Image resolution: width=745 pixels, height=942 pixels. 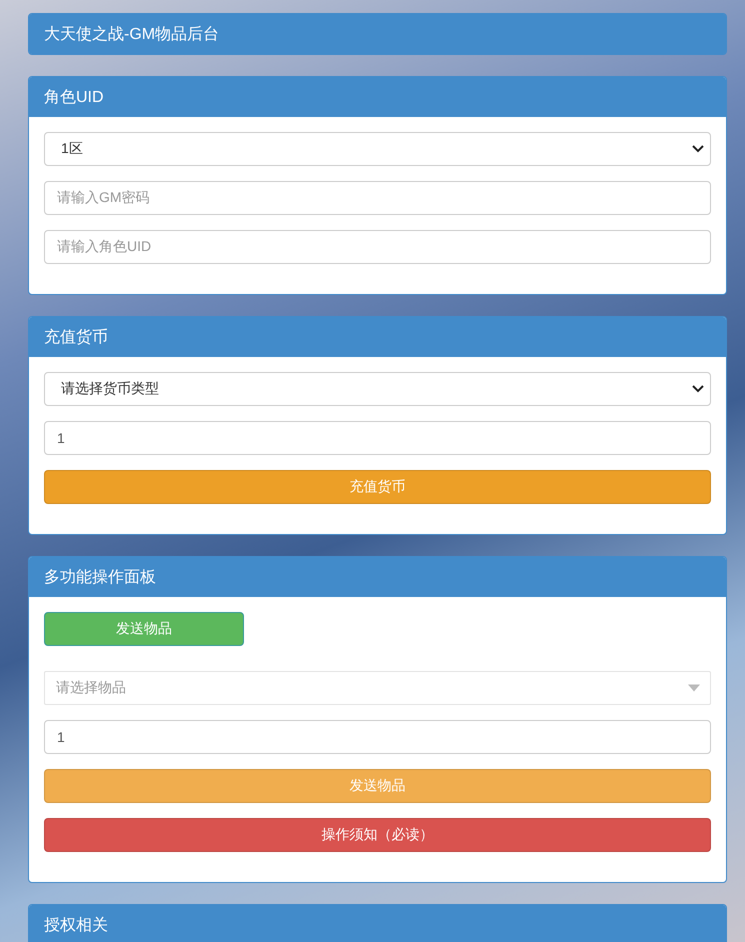 I want to click on input-field: 请输入角色UID, so click(x=377, y=247).